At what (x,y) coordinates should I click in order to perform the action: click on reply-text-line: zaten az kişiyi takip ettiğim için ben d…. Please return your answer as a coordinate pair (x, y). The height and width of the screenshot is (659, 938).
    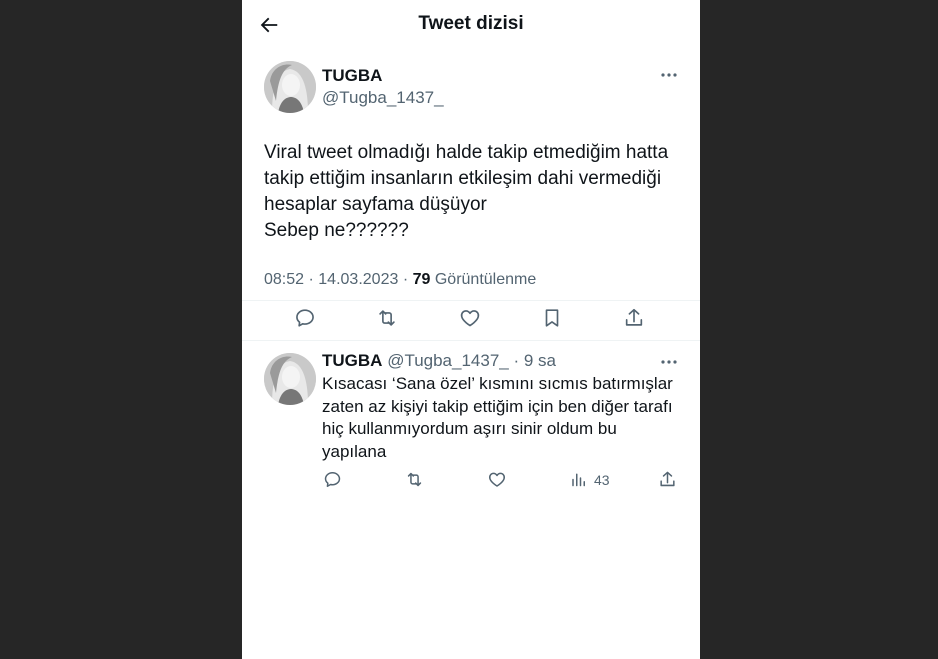
    Looking at the image, I should click on (497, 406).